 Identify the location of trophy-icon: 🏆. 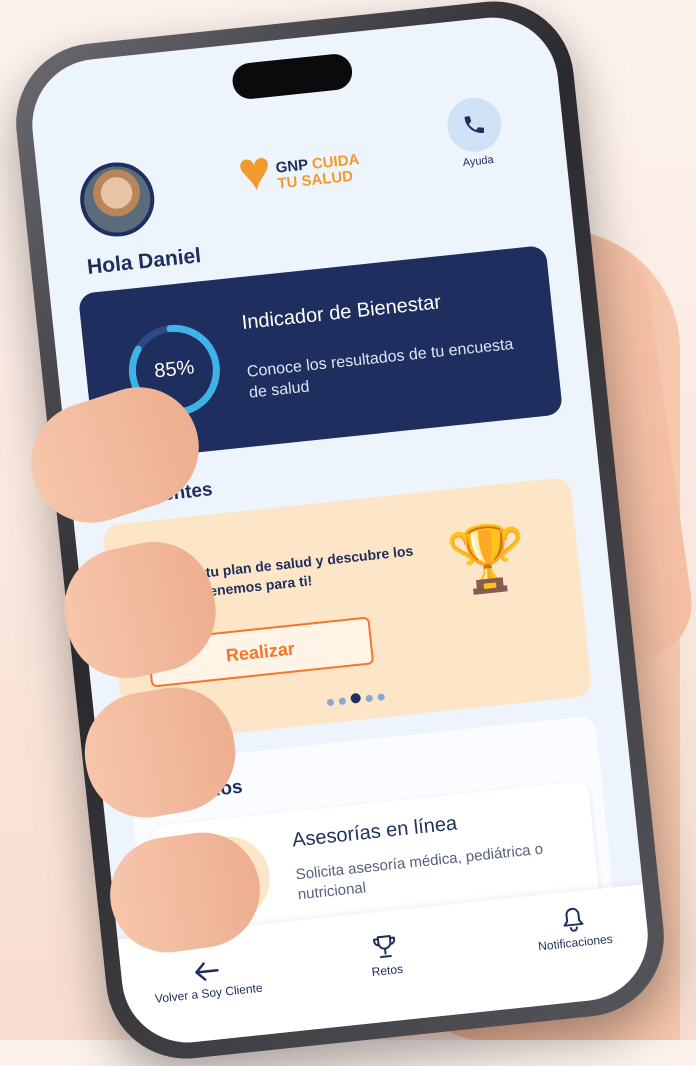
(488, 558).